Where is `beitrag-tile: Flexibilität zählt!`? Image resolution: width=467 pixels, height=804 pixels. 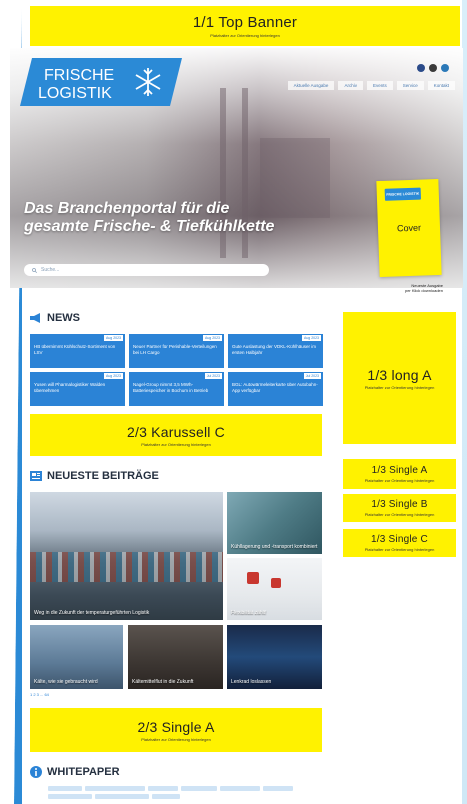 beitrag-tile: Flexibilität zählt! is located at coordinates (274, 589).